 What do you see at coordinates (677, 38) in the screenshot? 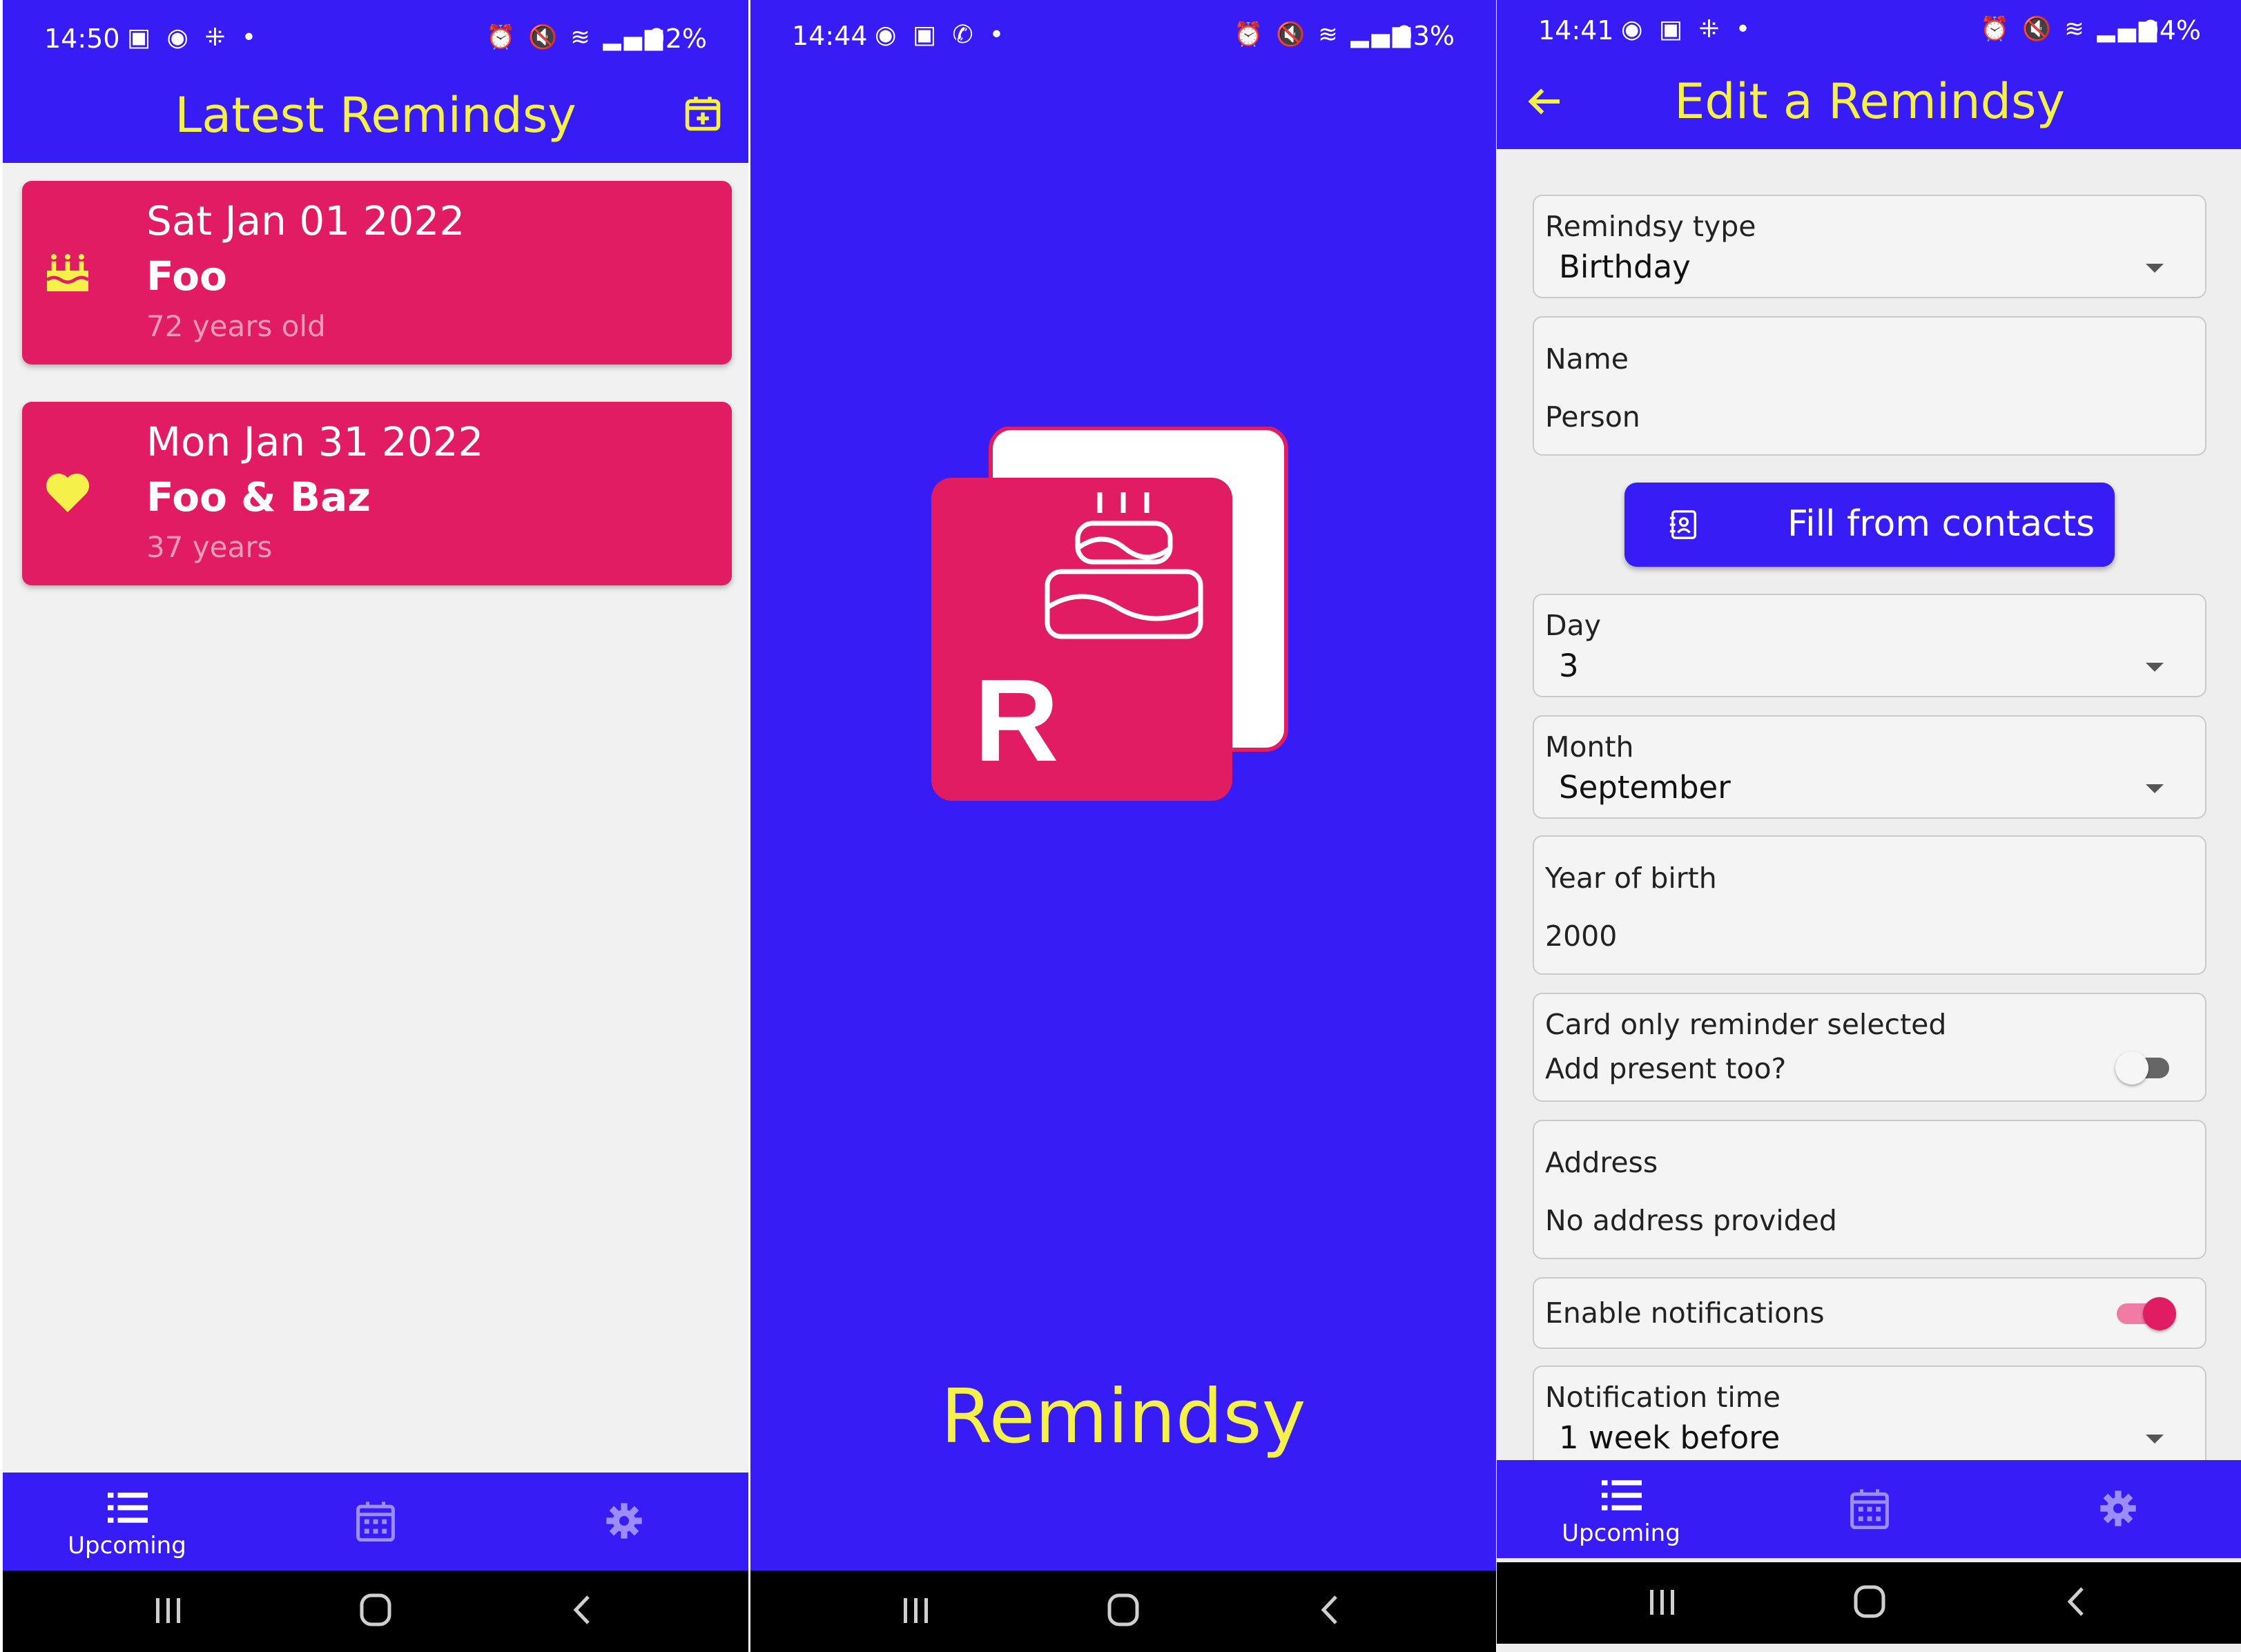
I see `battery-level: 92%` at bounding box center [677, 38].